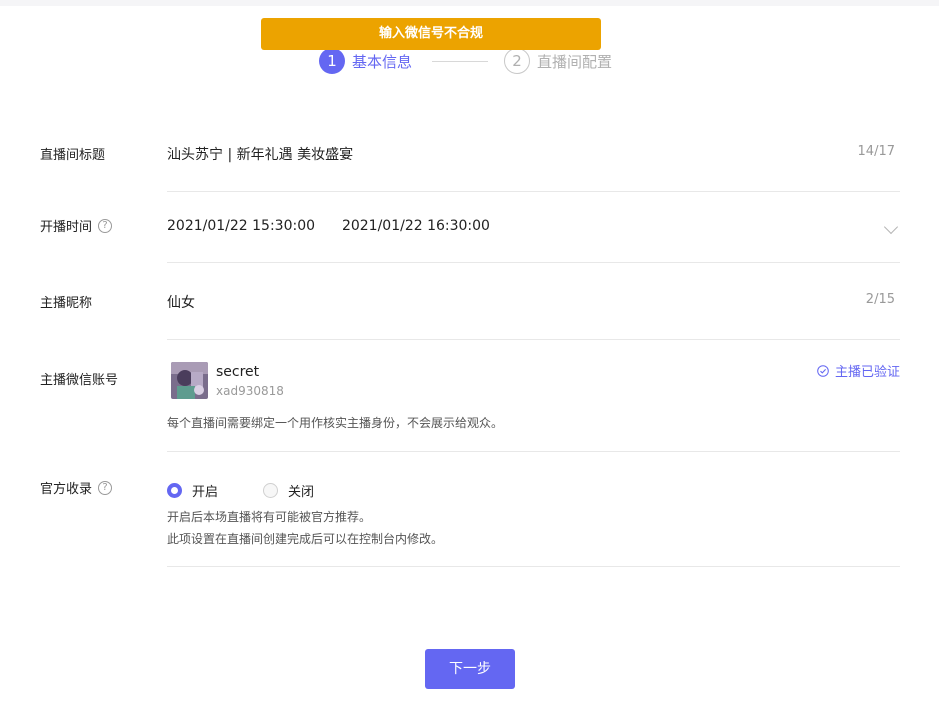  I want to click on wechat-name: secret, so click(238, 372).